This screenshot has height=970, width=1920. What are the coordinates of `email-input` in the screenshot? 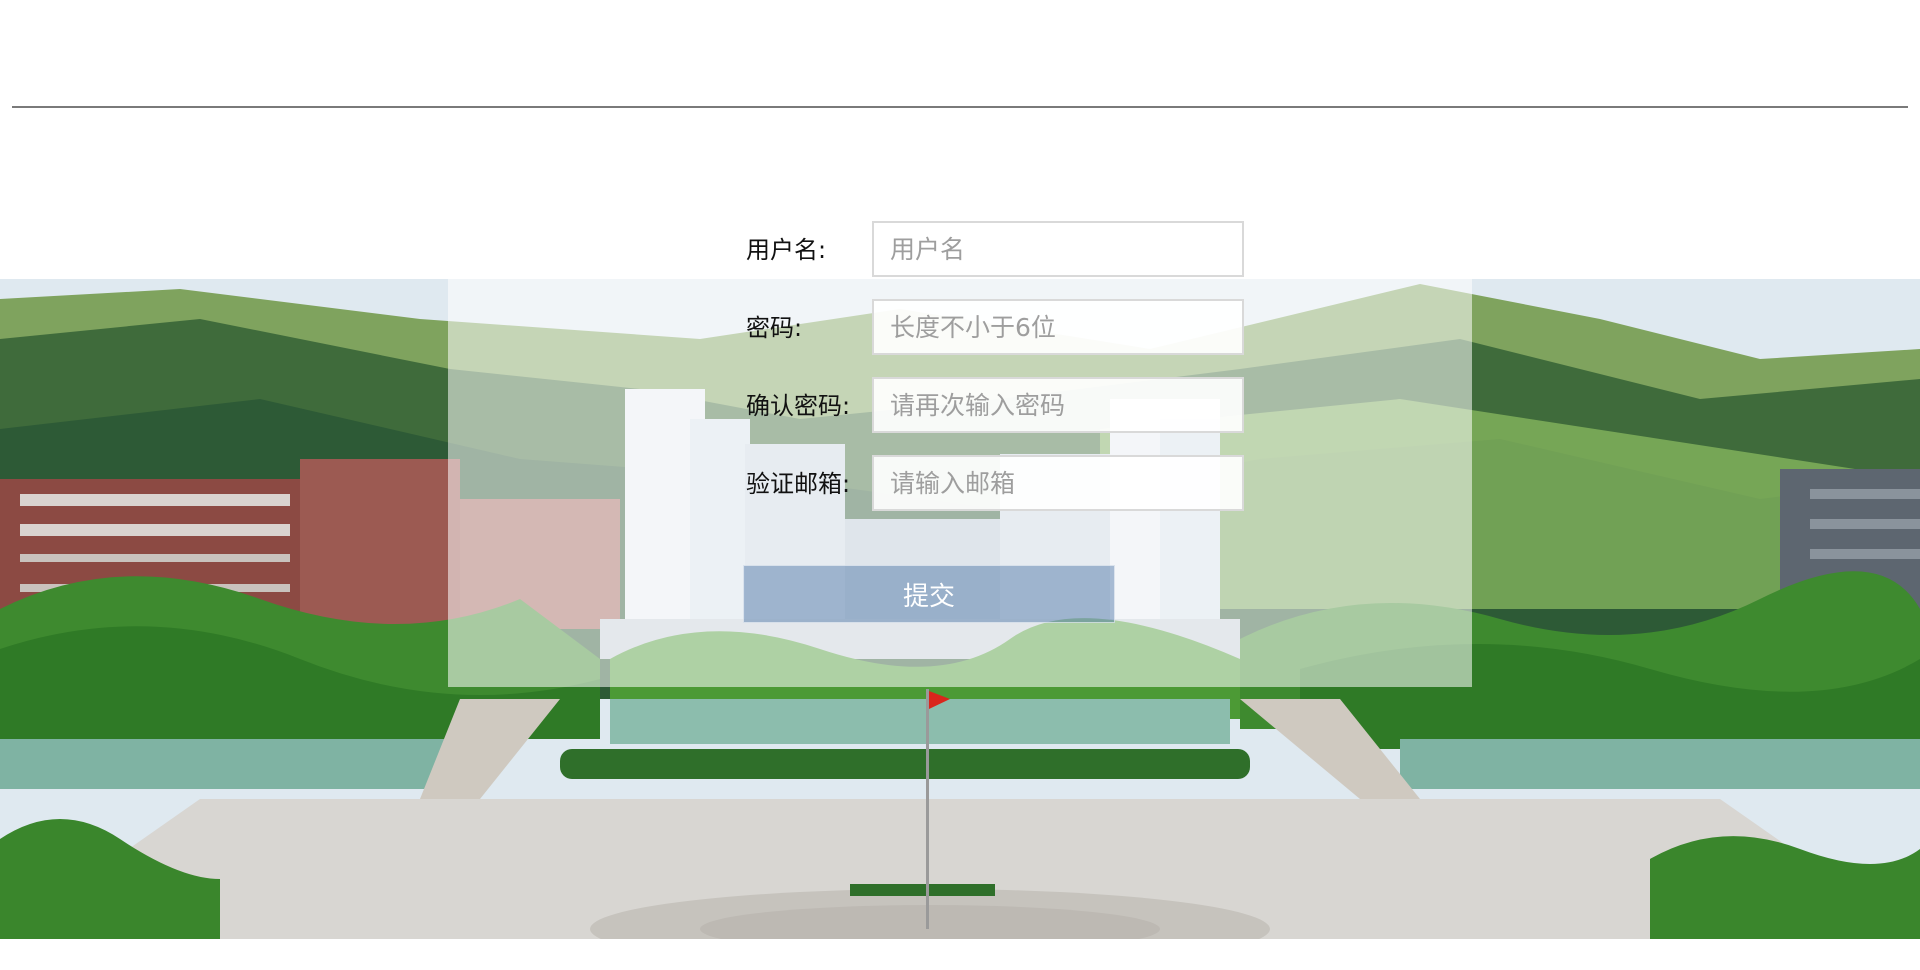 It's located at (1058, 483).